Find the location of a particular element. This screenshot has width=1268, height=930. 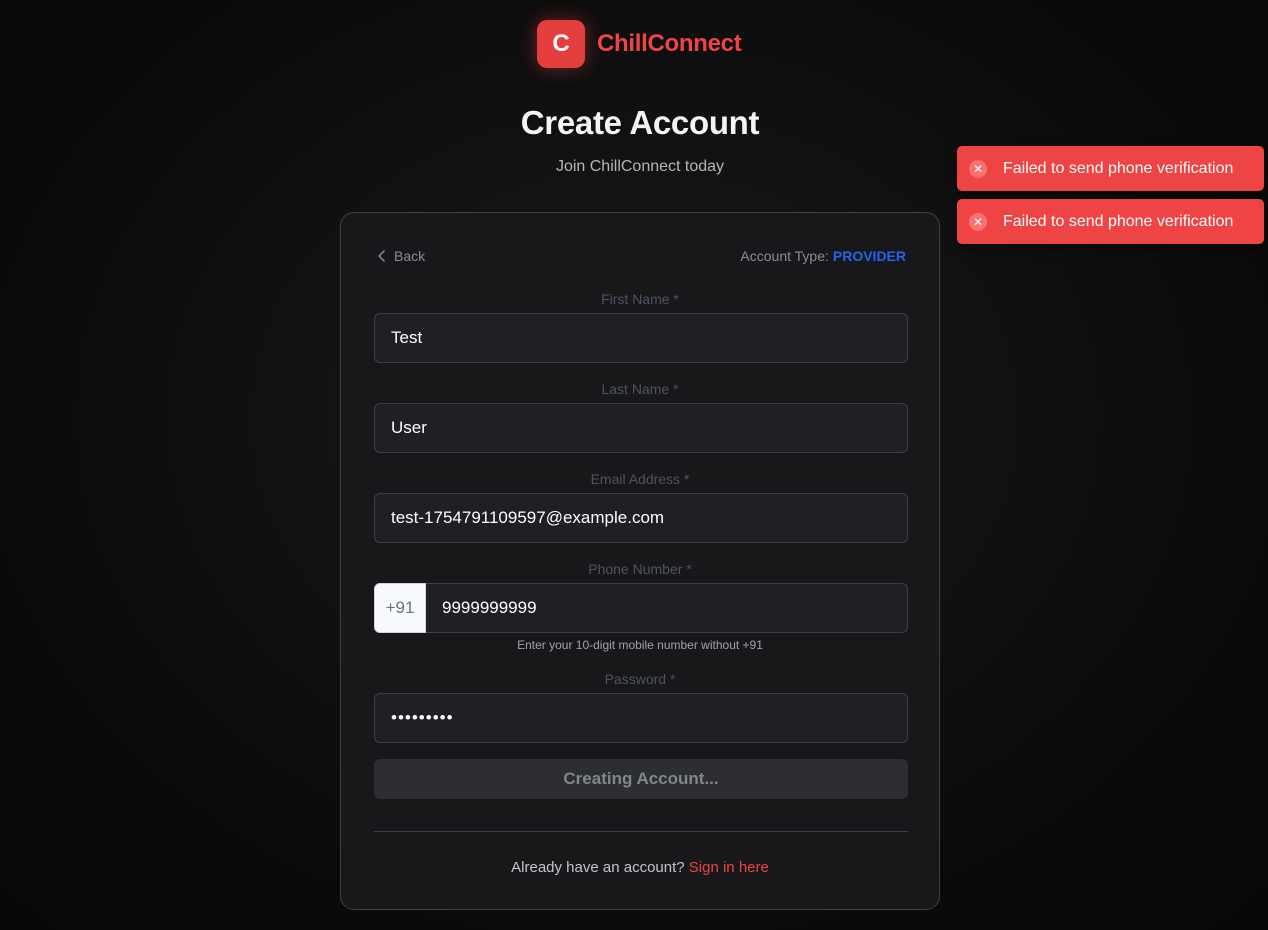

first-name-label: First Name * is located at coordinates (640, 299).